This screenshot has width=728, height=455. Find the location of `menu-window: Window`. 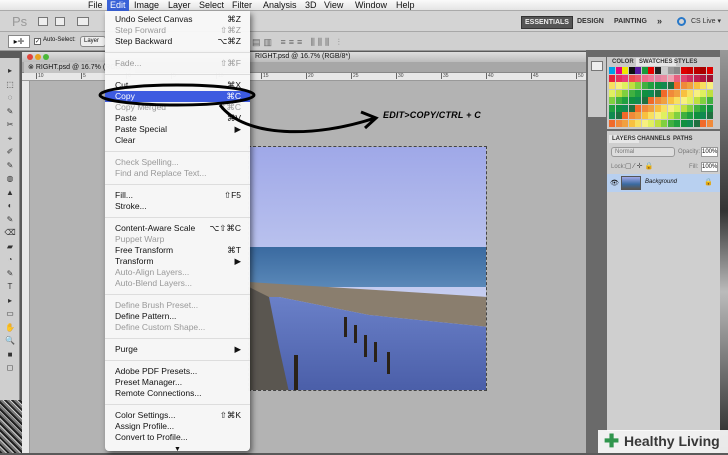

menu-window: Window is located at coordinates (371, 5).